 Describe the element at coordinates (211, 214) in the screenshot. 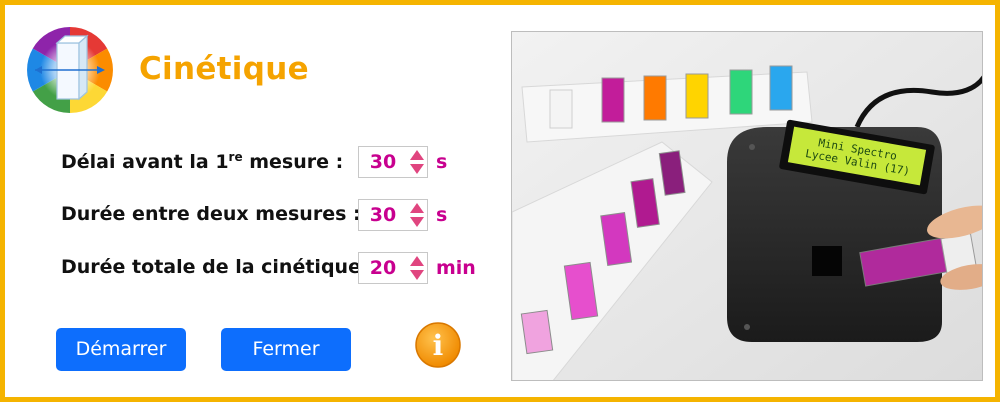

I see `interval-label: Durée entre deux mesures :` at that location.